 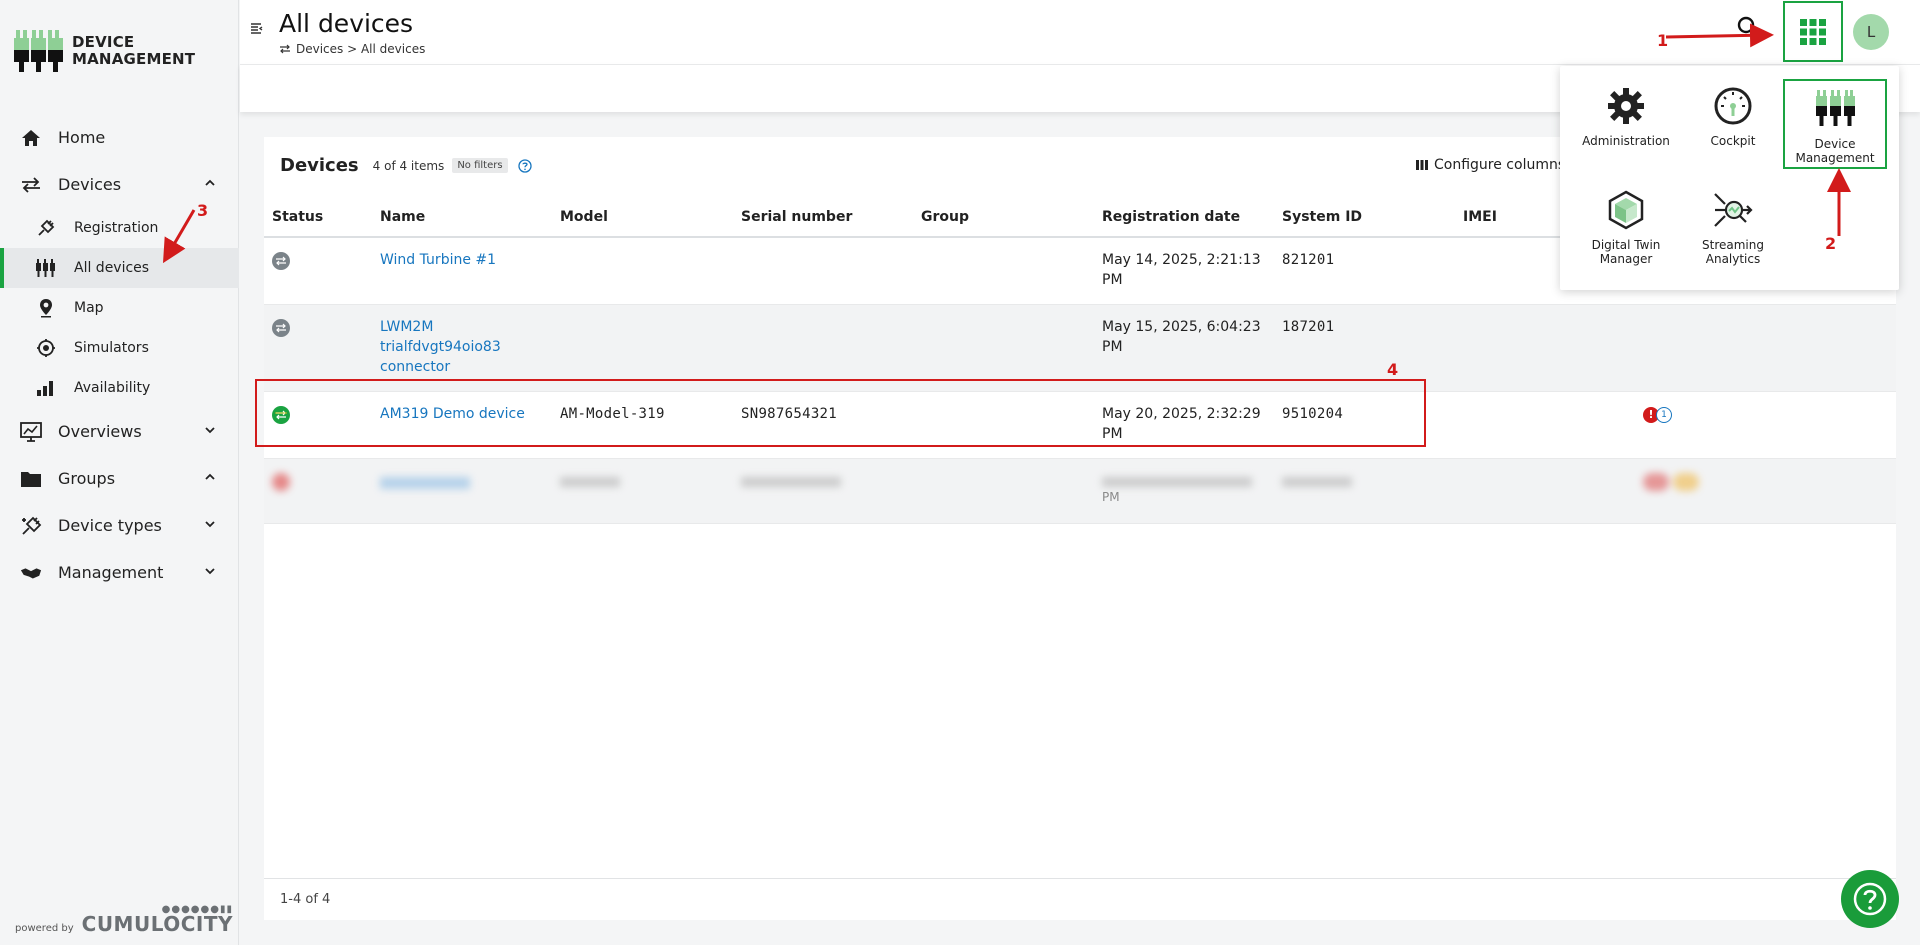 What do you see at coordinates (1364, 491) in the screenshot?
I see `system-id-cell` at bounding box center [1364, 491].